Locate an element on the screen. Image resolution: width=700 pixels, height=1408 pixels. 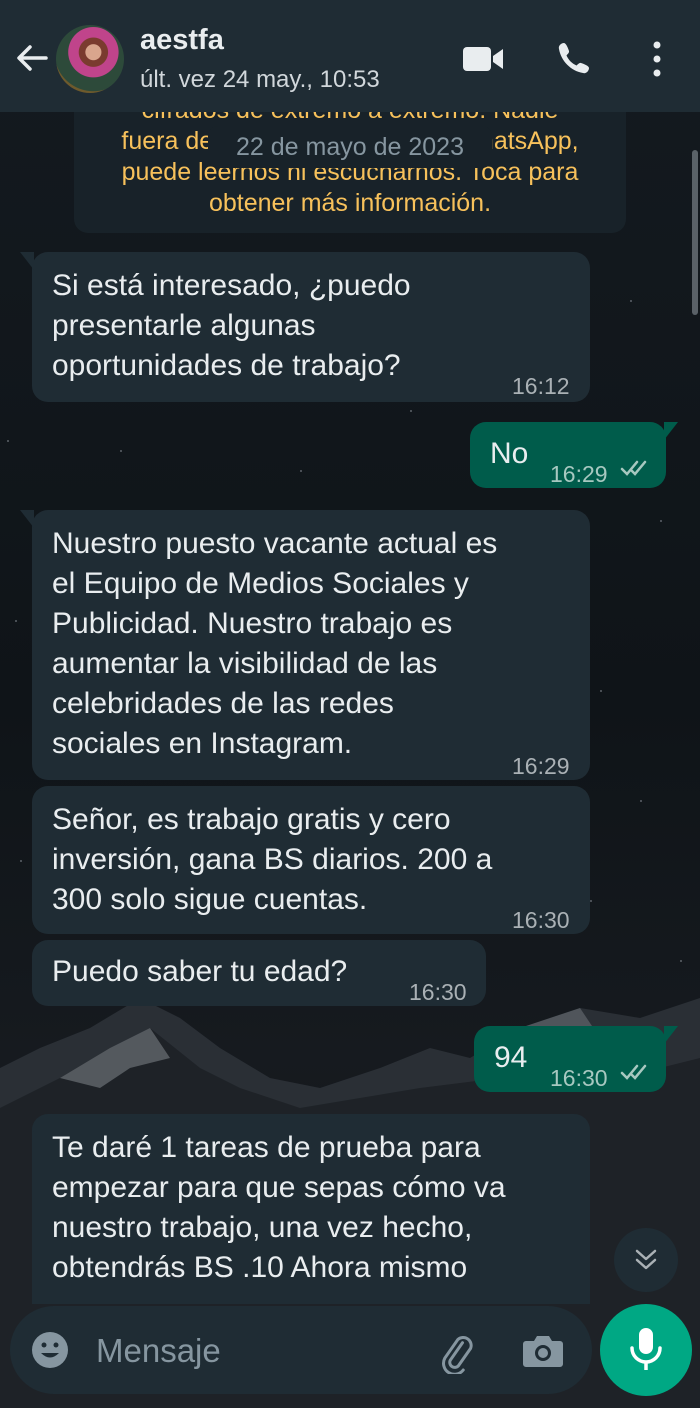
message-line: aumentar la visibilidad de las is located at coordinates (245, 663).